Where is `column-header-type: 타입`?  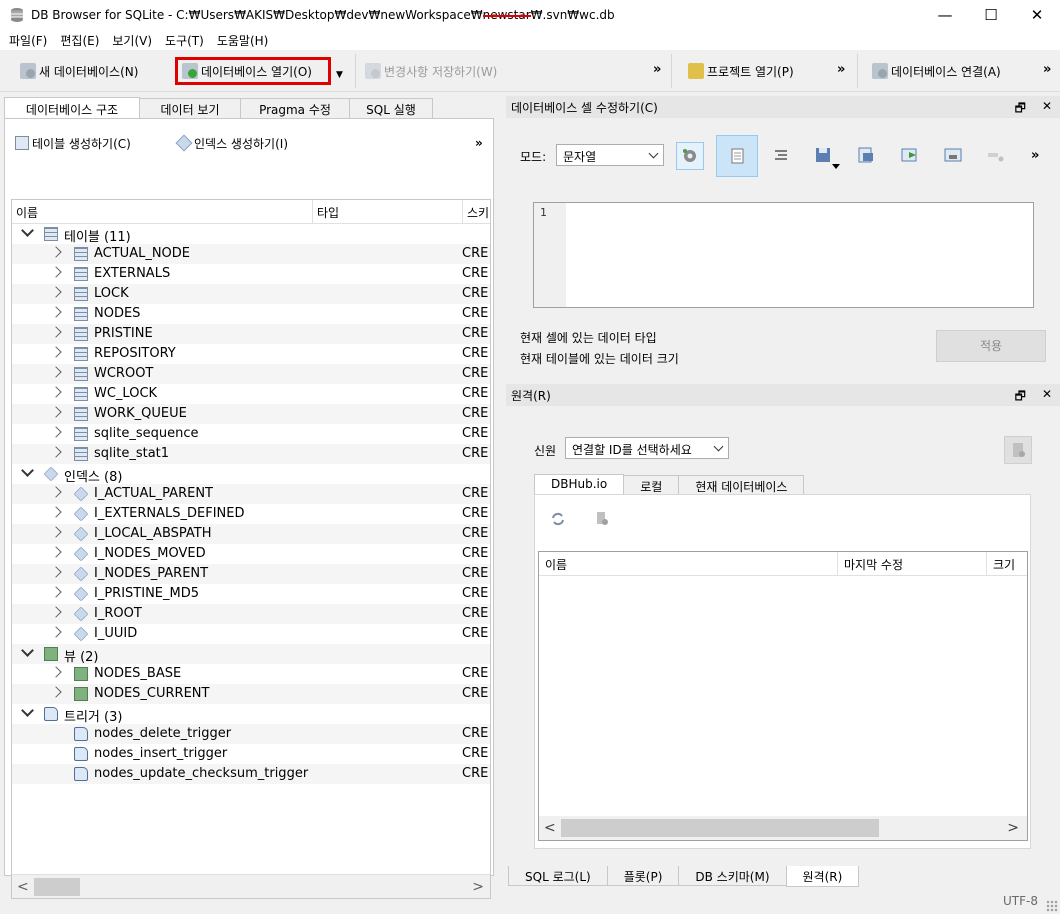
column-header-type: 타입 is located at coordinates (328, 212).